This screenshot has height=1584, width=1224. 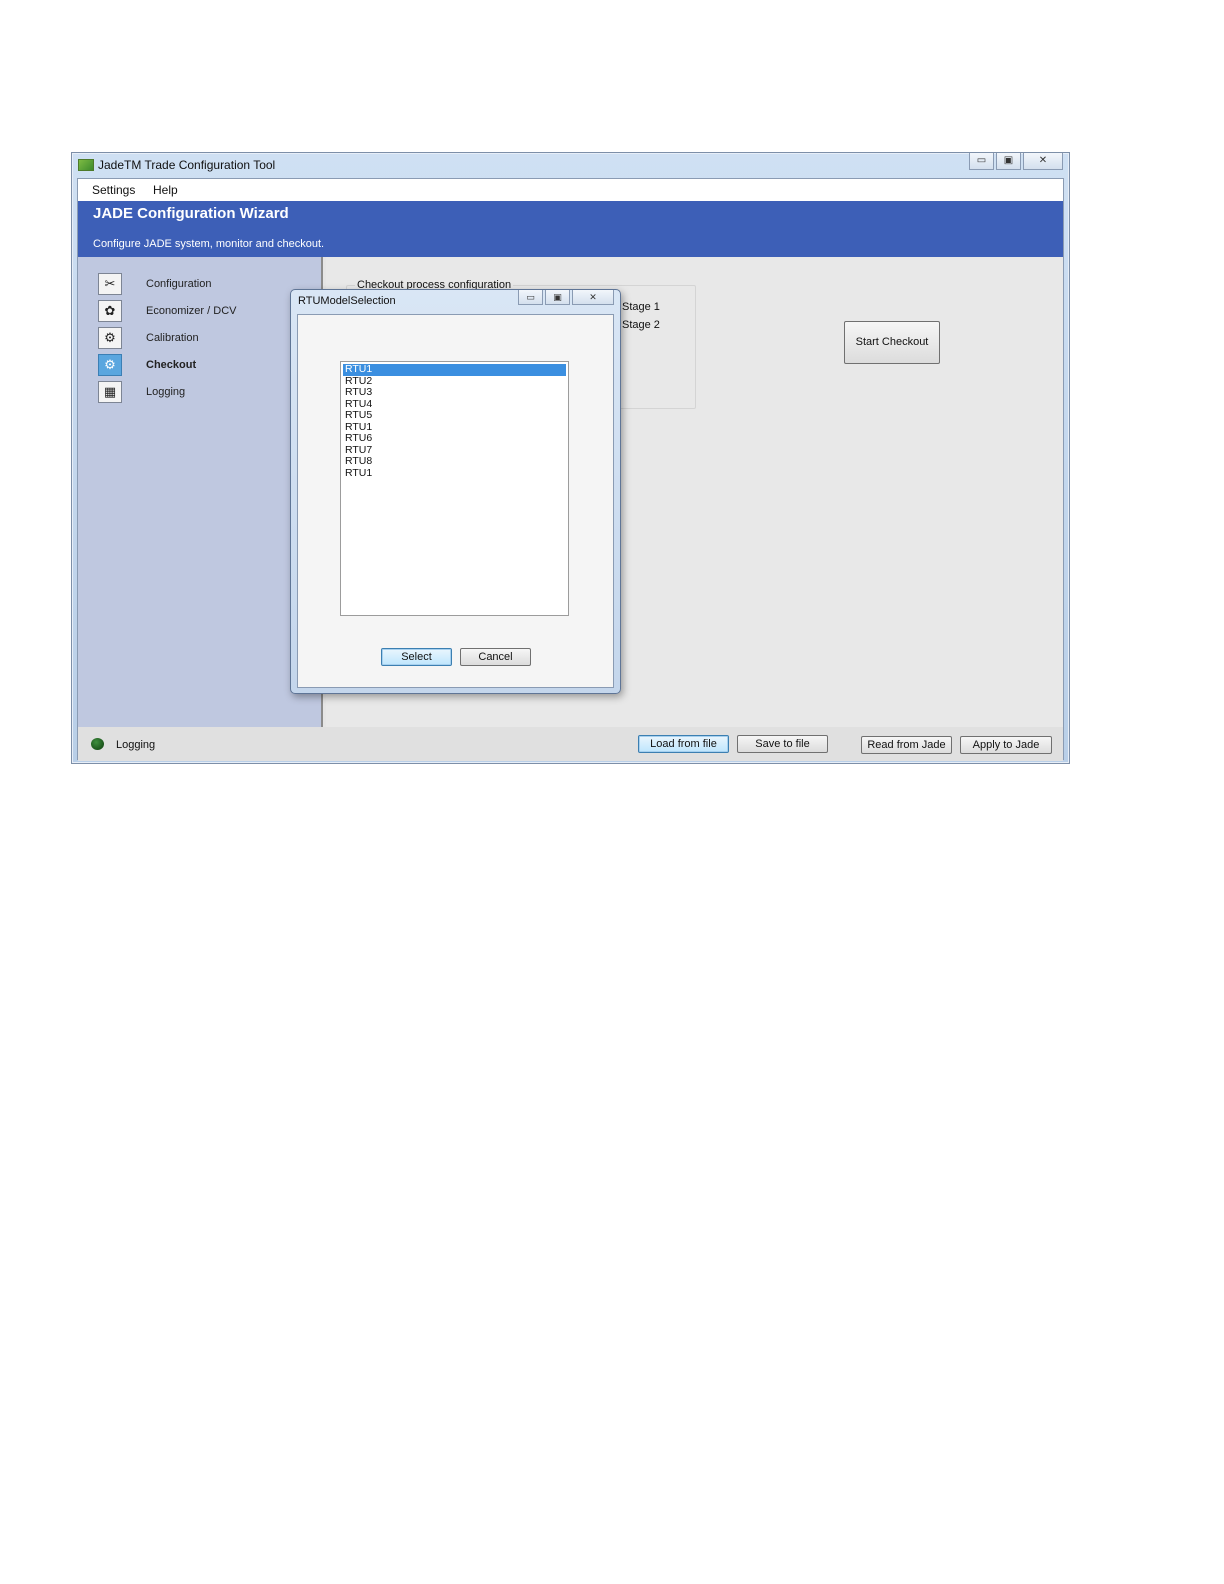 I want to click on sidebar-item-label: Logging, so click(x=166, y=392).